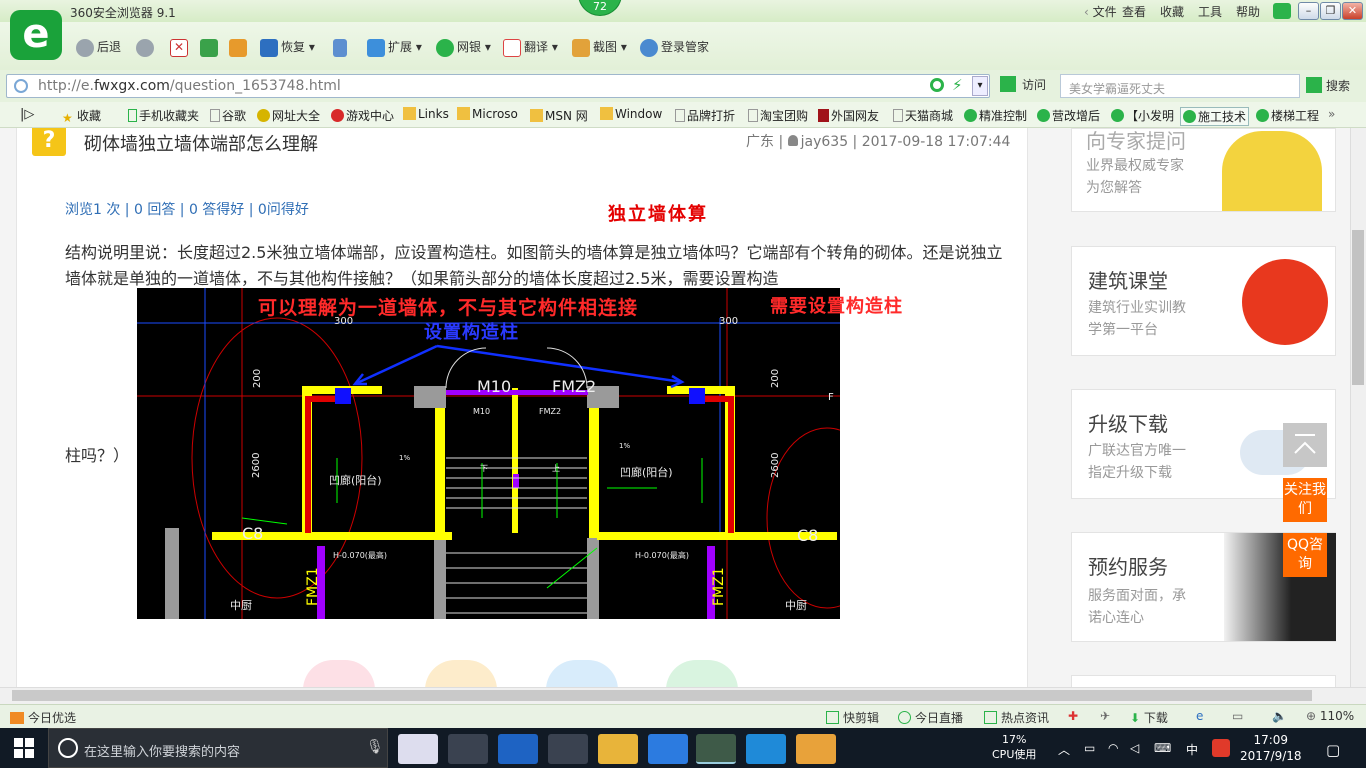 This screenshot has width=1366, height=768. What do you see at coordinates (1330, 716) in the screenshot?
I see `zoom-control: ⊕ 110%` at bounding box center [1330, 716].